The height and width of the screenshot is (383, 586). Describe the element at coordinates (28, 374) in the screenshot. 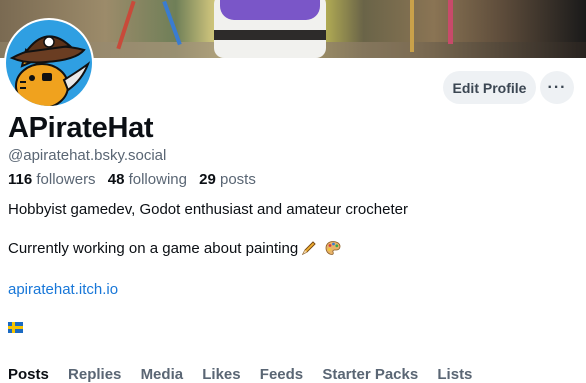

I see `tab-posts: Posts` at that location.